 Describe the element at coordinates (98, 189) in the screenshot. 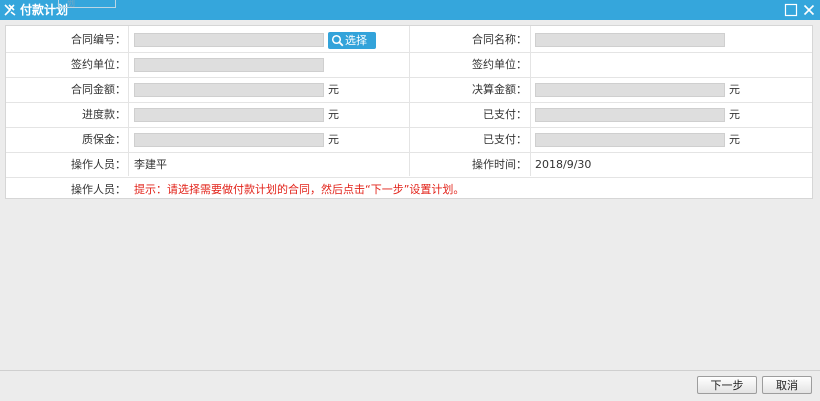

I see `hint-row-label: 操作人员：` at that location.